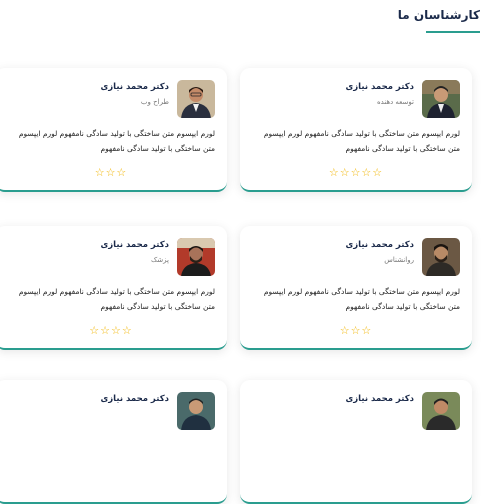 This screenshot has height=504, width=500. Describe the element at coordinates (438, 15) in the screenshot. I see `section-title: کارشناسان ما` at that location.